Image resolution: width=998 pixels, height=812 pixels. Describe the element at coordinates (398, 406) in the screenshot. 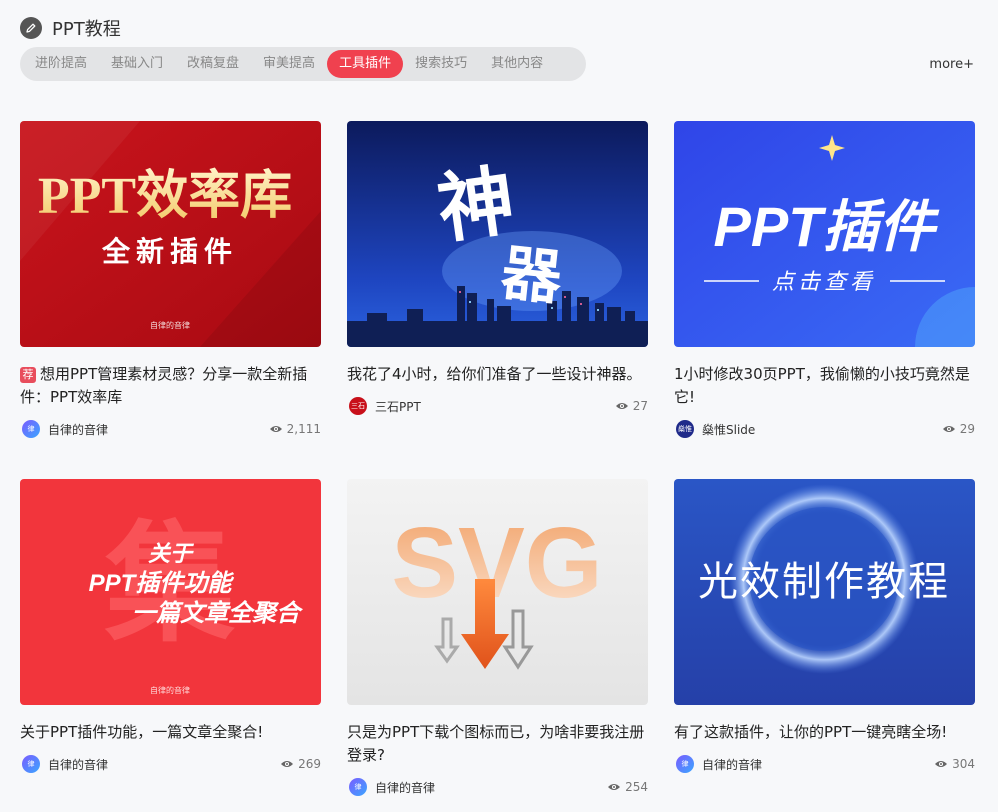

I see `author-name: 三石PPT` at that location.